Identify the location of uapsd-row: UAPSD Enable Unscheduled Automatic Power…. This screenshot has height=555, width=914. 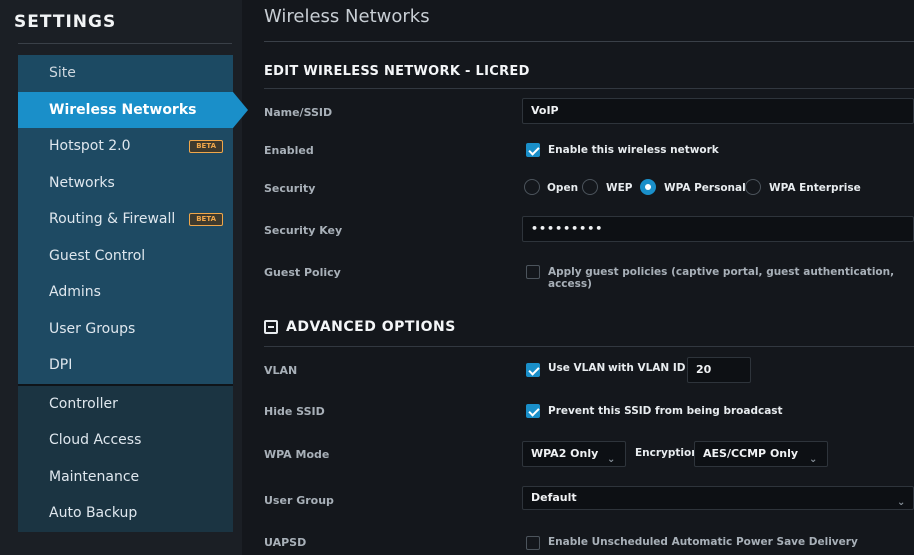
(589, 541).